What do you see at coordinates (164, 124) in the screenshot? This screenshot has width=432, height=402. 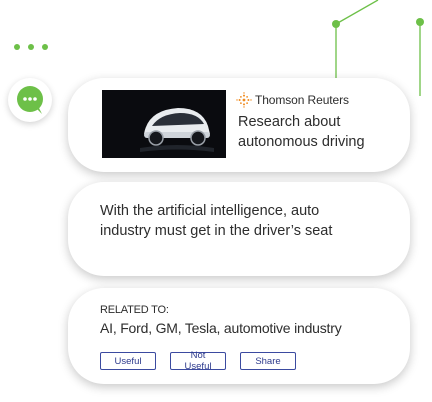 I see `article-thumbnail` at bounding box center [164, 124].